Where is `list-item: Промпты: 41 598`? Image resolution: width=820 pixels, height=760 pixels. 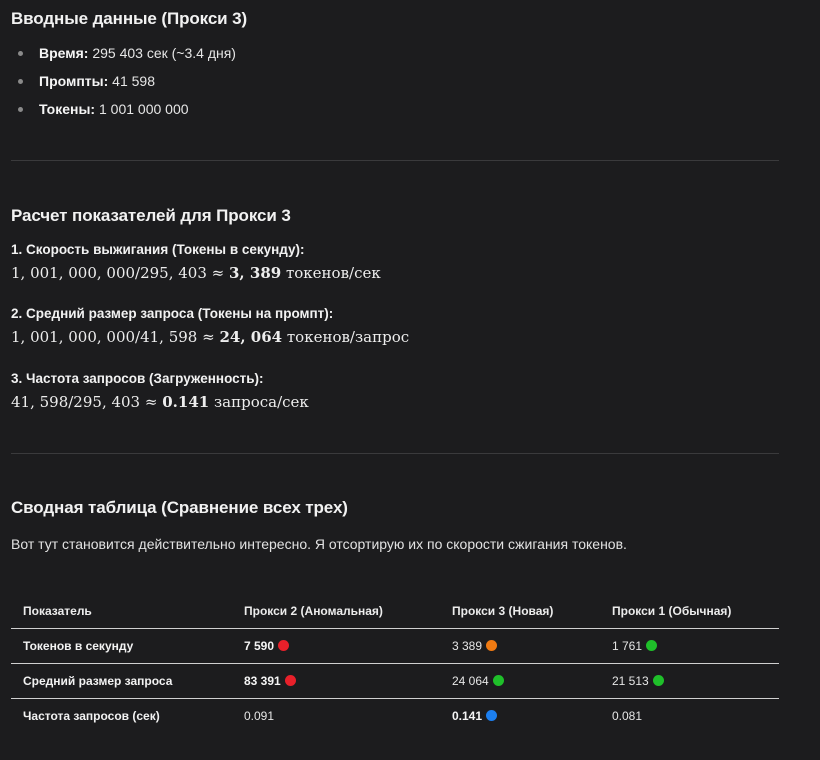
list-item: Промпты: 41 598 is located at coordinates (123, 84).